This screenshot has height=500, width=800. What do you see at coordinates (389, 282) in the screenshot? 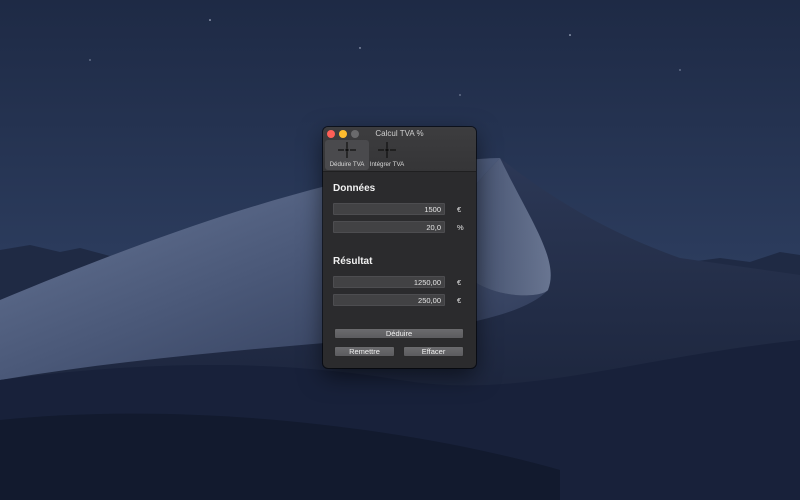
I see `net-amount-field: 1250,00` at bounding box center [389, 282].